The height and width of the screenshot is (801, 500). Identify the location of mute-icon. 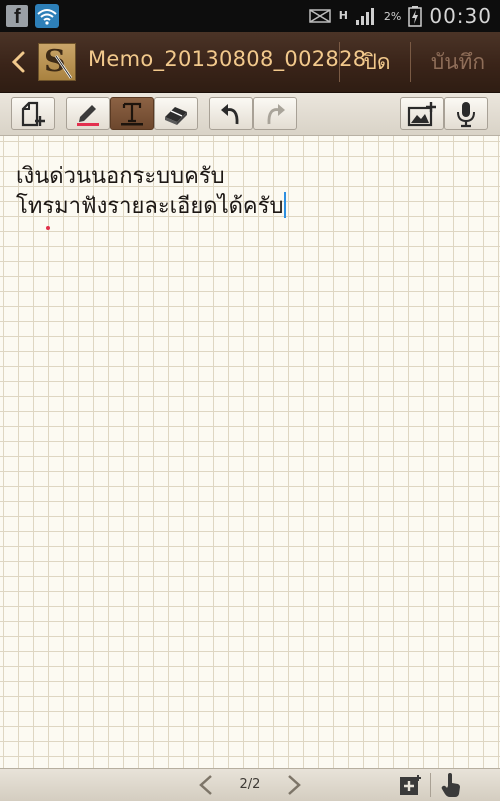
(319, 16).